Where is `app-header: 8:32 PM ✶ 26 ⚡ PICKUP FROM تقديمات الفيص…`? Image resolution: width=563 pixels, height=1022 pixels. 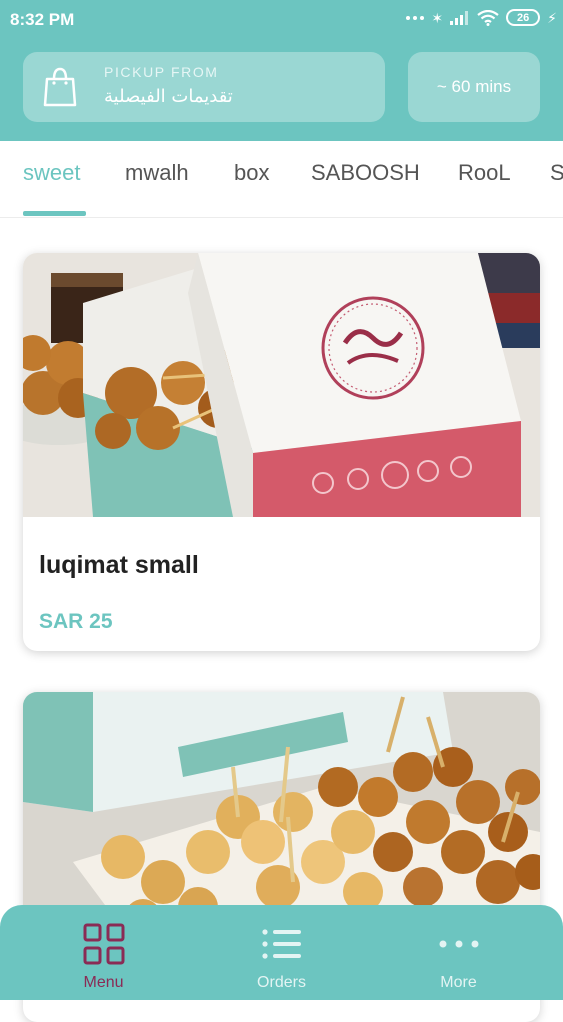 app-header: 8:32 PM ✶ 26 ⚡ PICKUP FROM تقديمات الفيص… is located at coordinates (281, 70).